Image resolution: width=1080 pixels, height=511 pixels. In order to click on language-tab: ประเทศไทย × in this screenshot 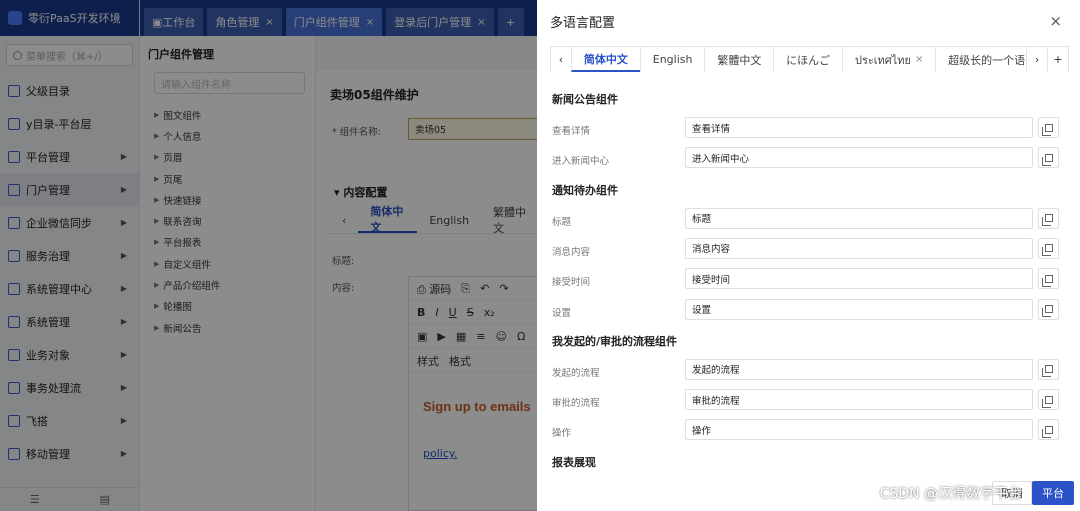, I will do `click(889, 59)`.